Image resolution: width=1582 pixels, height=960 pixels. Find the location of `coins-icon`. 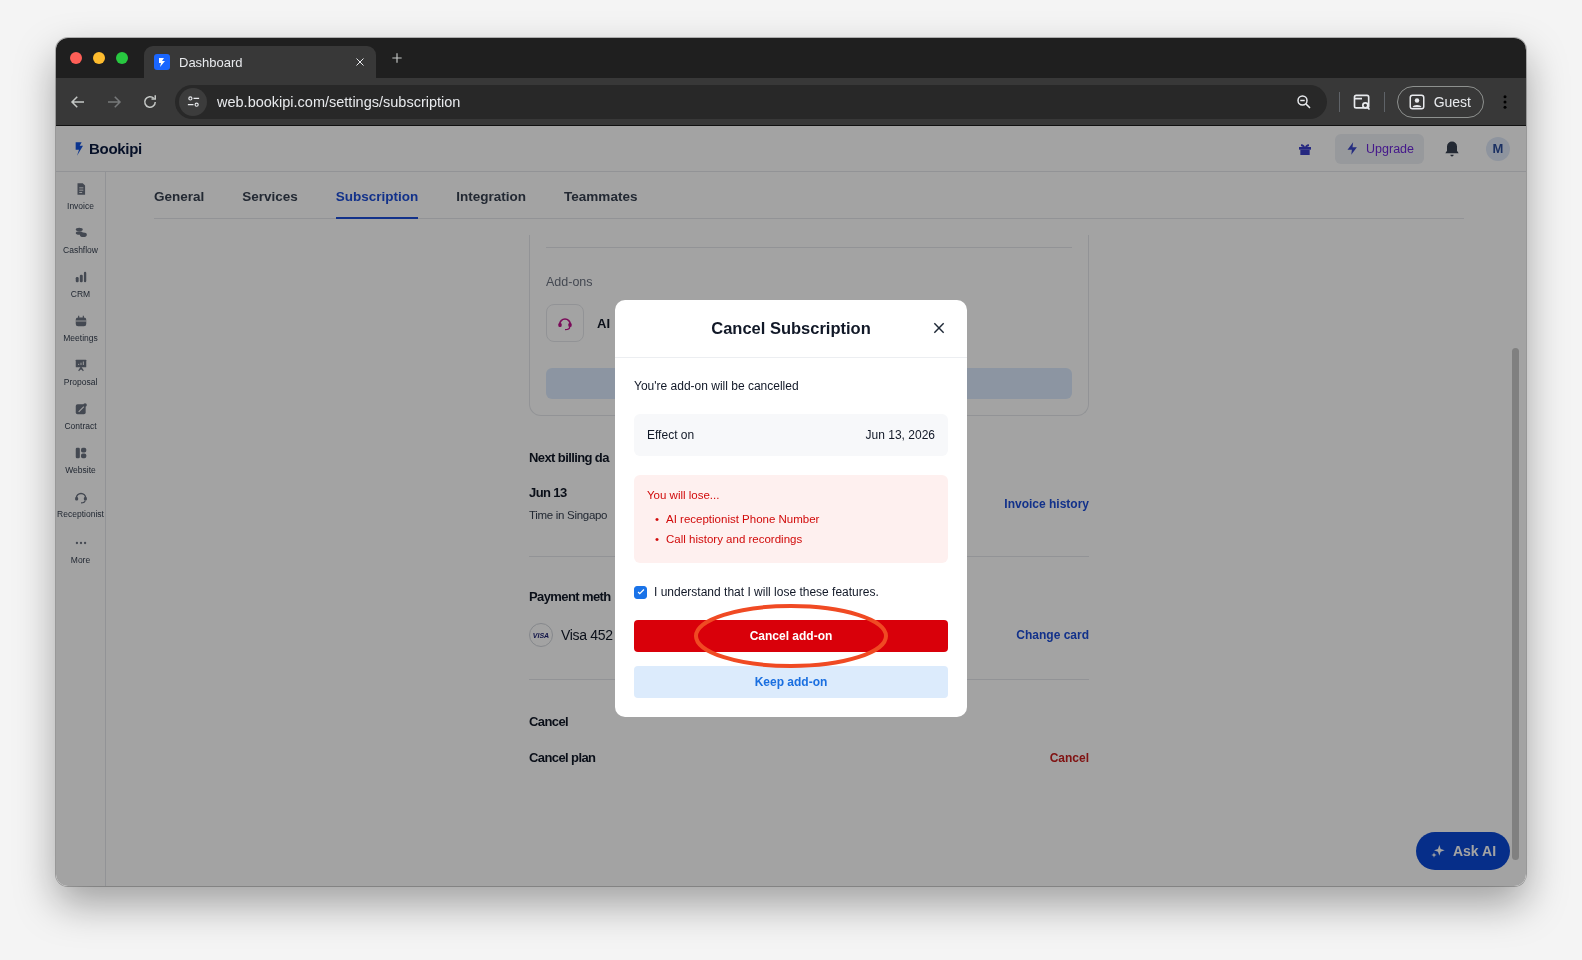

coins-icon is located at coordinates (80, 233).